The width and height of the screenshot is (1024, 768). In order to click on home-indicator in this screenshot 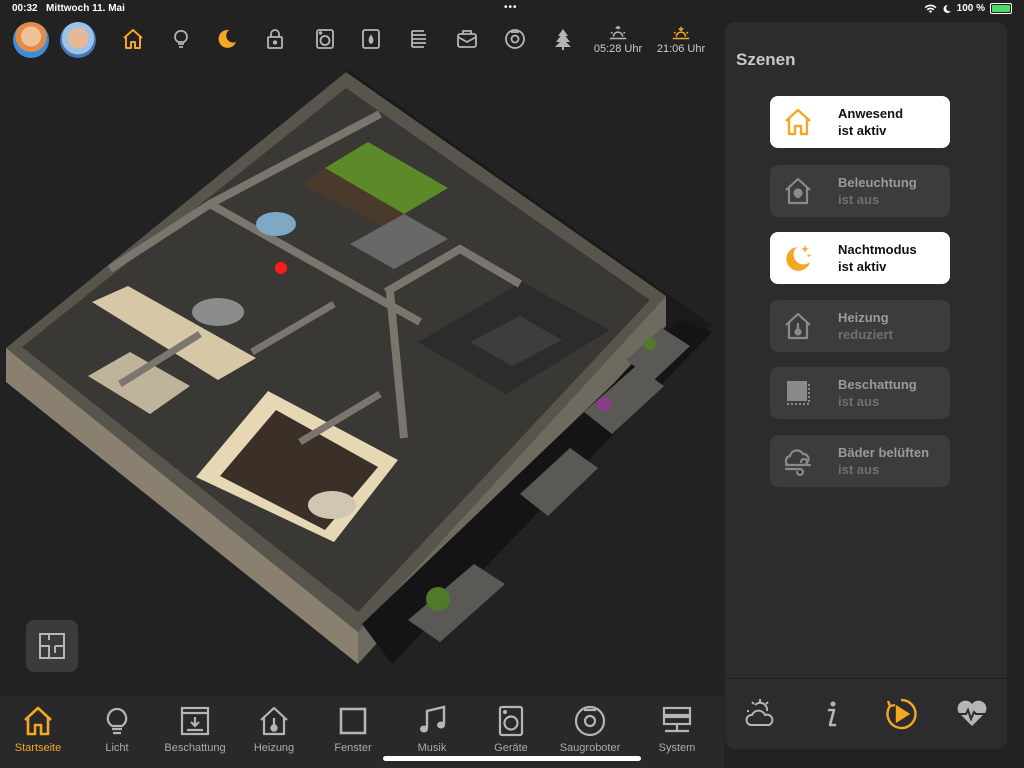, I will do `click(512, 758)`.